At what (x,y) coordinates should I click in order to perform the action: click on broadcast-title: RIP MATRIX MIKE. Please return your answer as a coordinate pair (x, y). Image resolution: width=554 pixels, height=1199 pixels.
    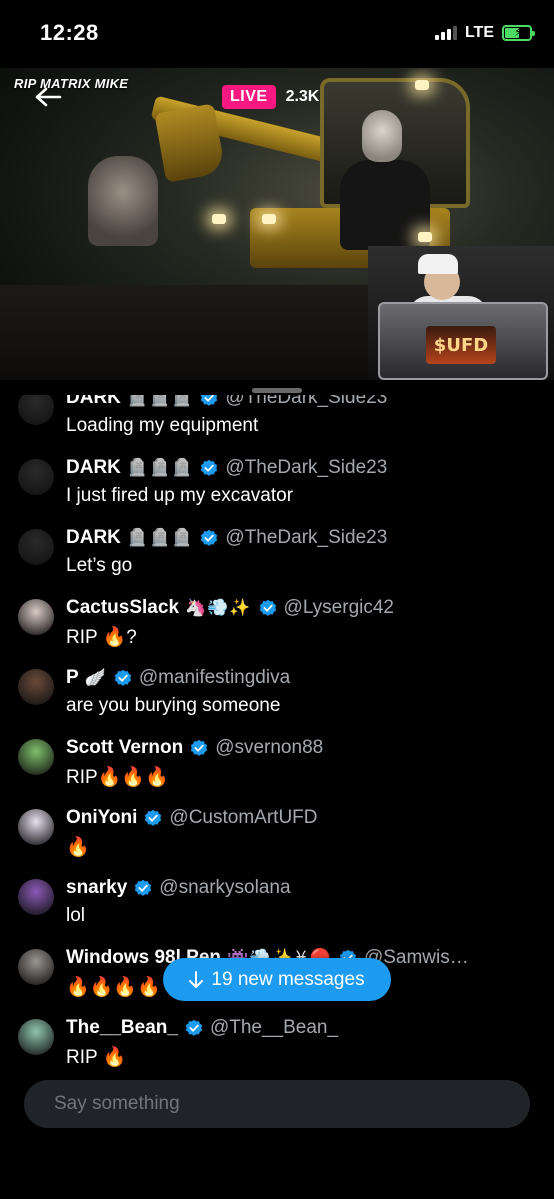
    Looking at the image, I should click on (71, 83).